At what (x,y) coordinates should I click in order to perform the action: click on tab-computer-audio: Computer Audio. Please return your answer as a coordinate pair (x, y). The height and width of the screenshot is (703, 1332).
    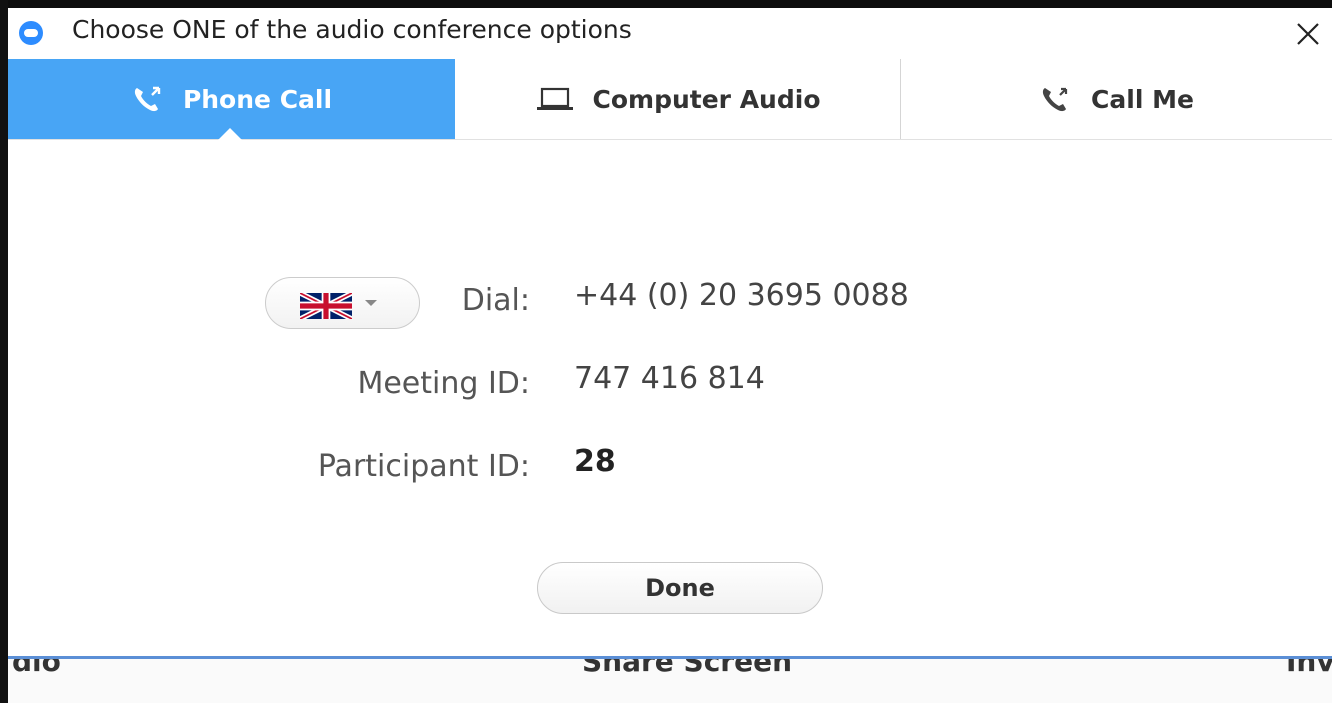
    Looking at the image, I should click on (678, 99).